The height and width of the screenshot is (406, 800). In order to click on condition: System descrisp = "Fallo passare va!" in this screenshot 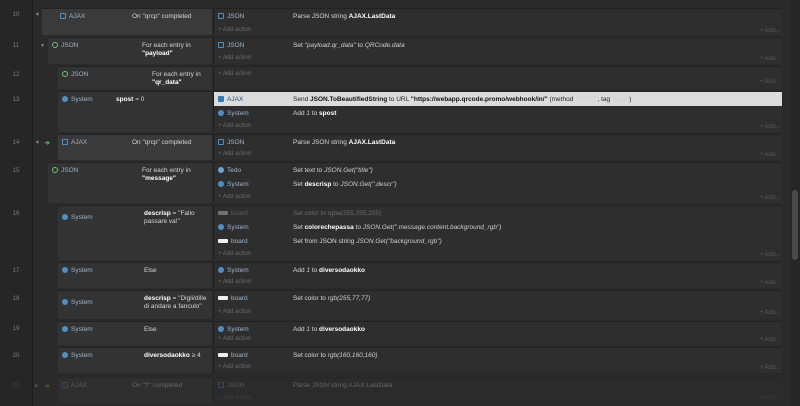, I will do `click(135, 232)`.